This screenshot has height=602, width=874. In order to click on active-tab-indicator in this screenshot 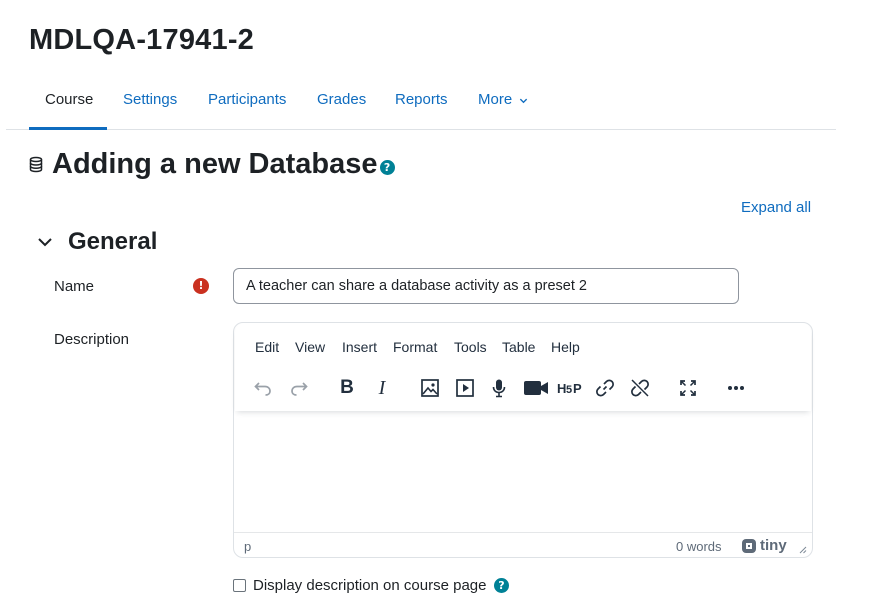, I will do `click(68, 128)`.